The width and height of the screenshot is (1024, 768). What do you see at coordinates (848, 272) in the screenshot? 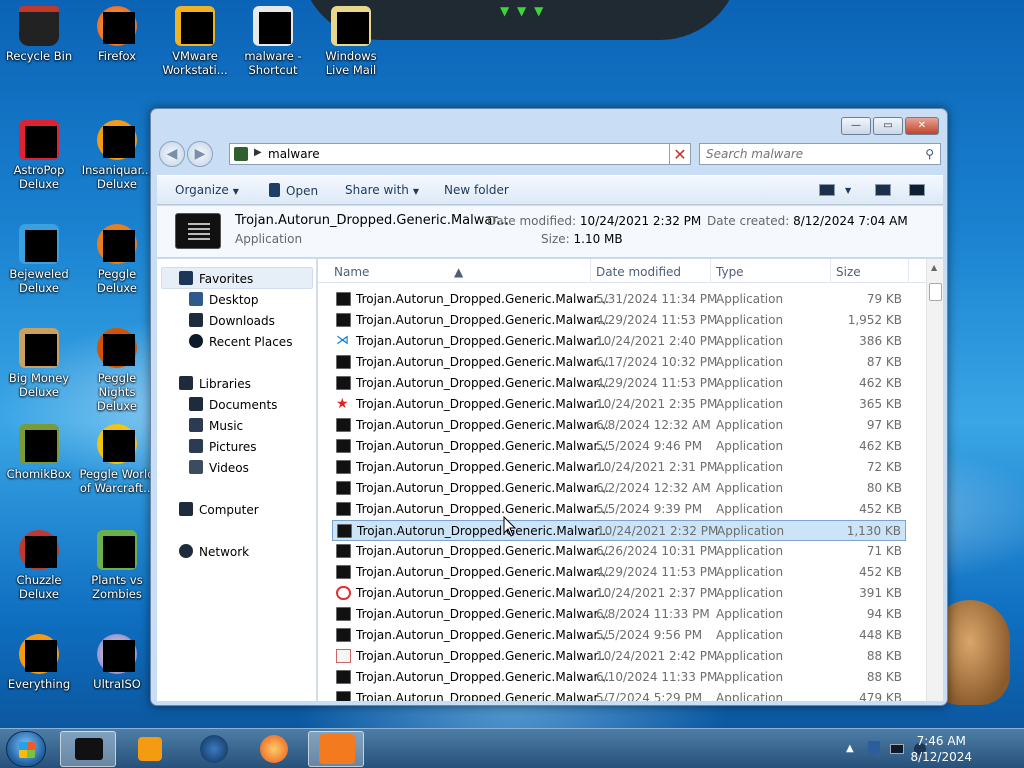
I see `column-size: Size` at bounding box center [848, 272].